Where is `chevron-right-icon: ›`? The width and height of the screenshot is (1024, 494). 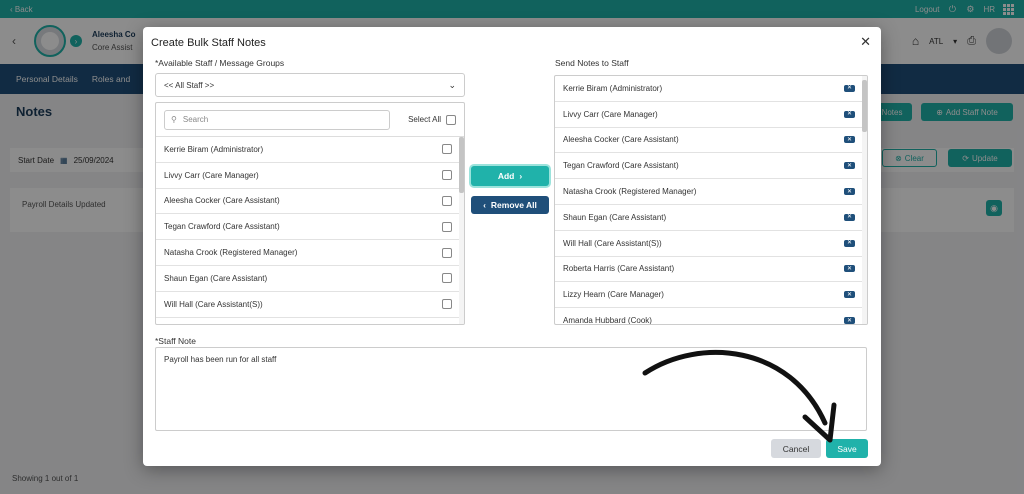
chevron-right-icon: › is located at coordinates (521, 176).